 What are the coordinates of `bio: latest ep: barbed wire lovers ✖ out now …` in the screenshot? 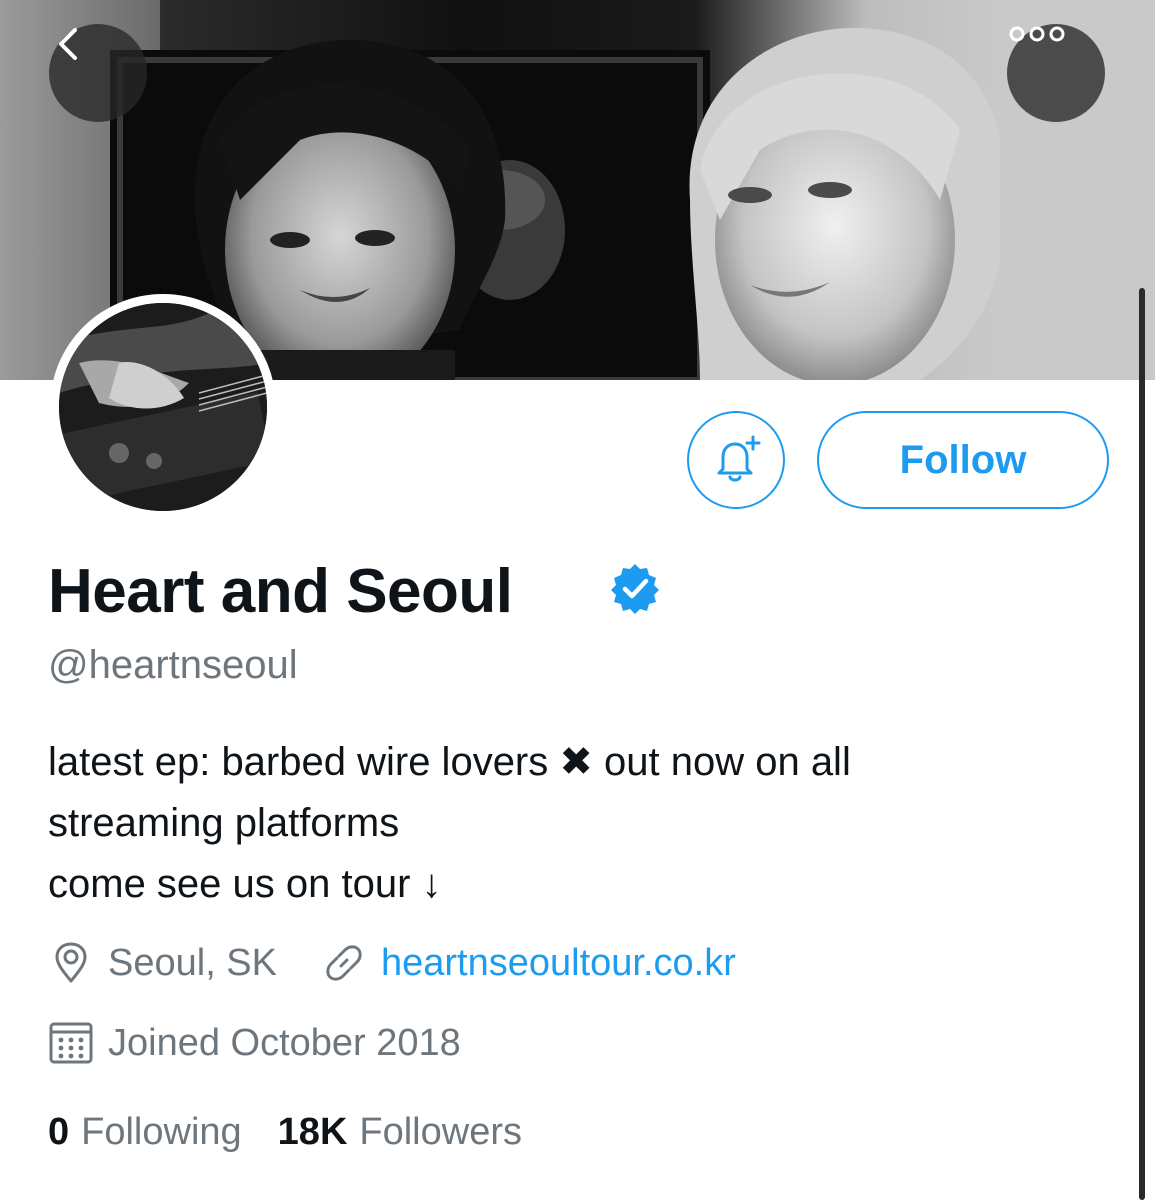 It's located at (558, 823).